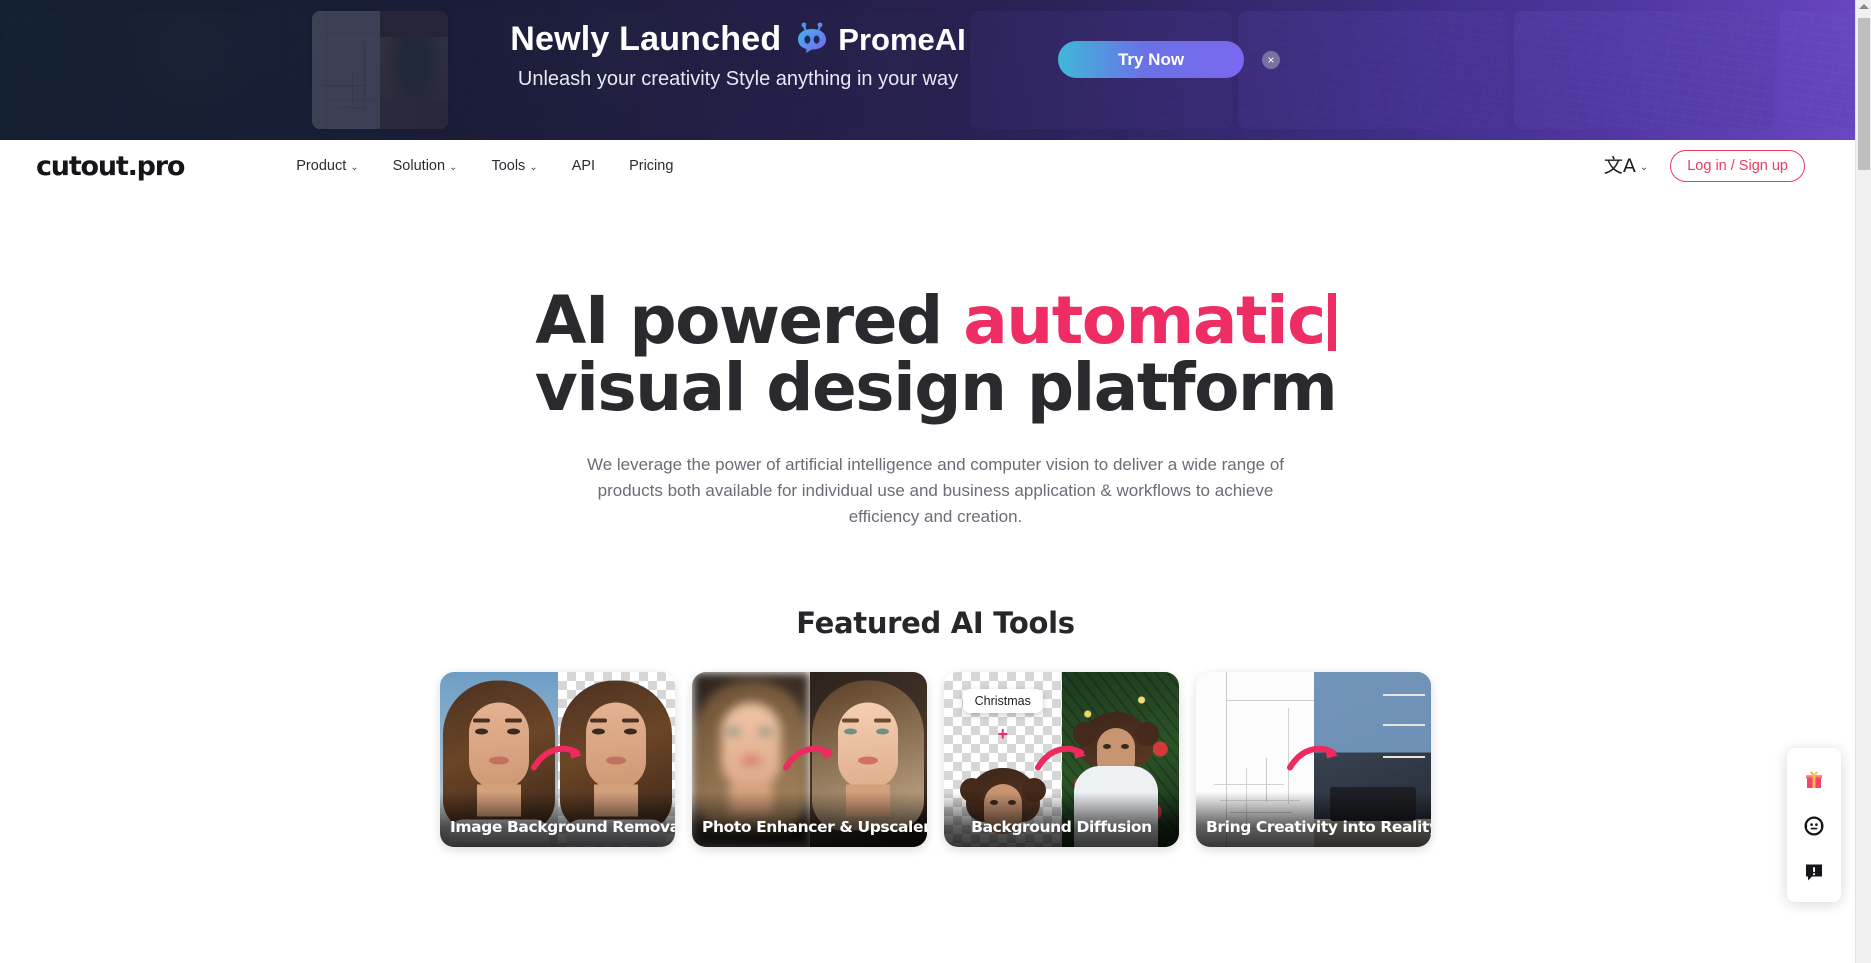  Describe the element at coordinates (419, 166) in the screenshot. I see `nav-item-label: Solution` at that location.